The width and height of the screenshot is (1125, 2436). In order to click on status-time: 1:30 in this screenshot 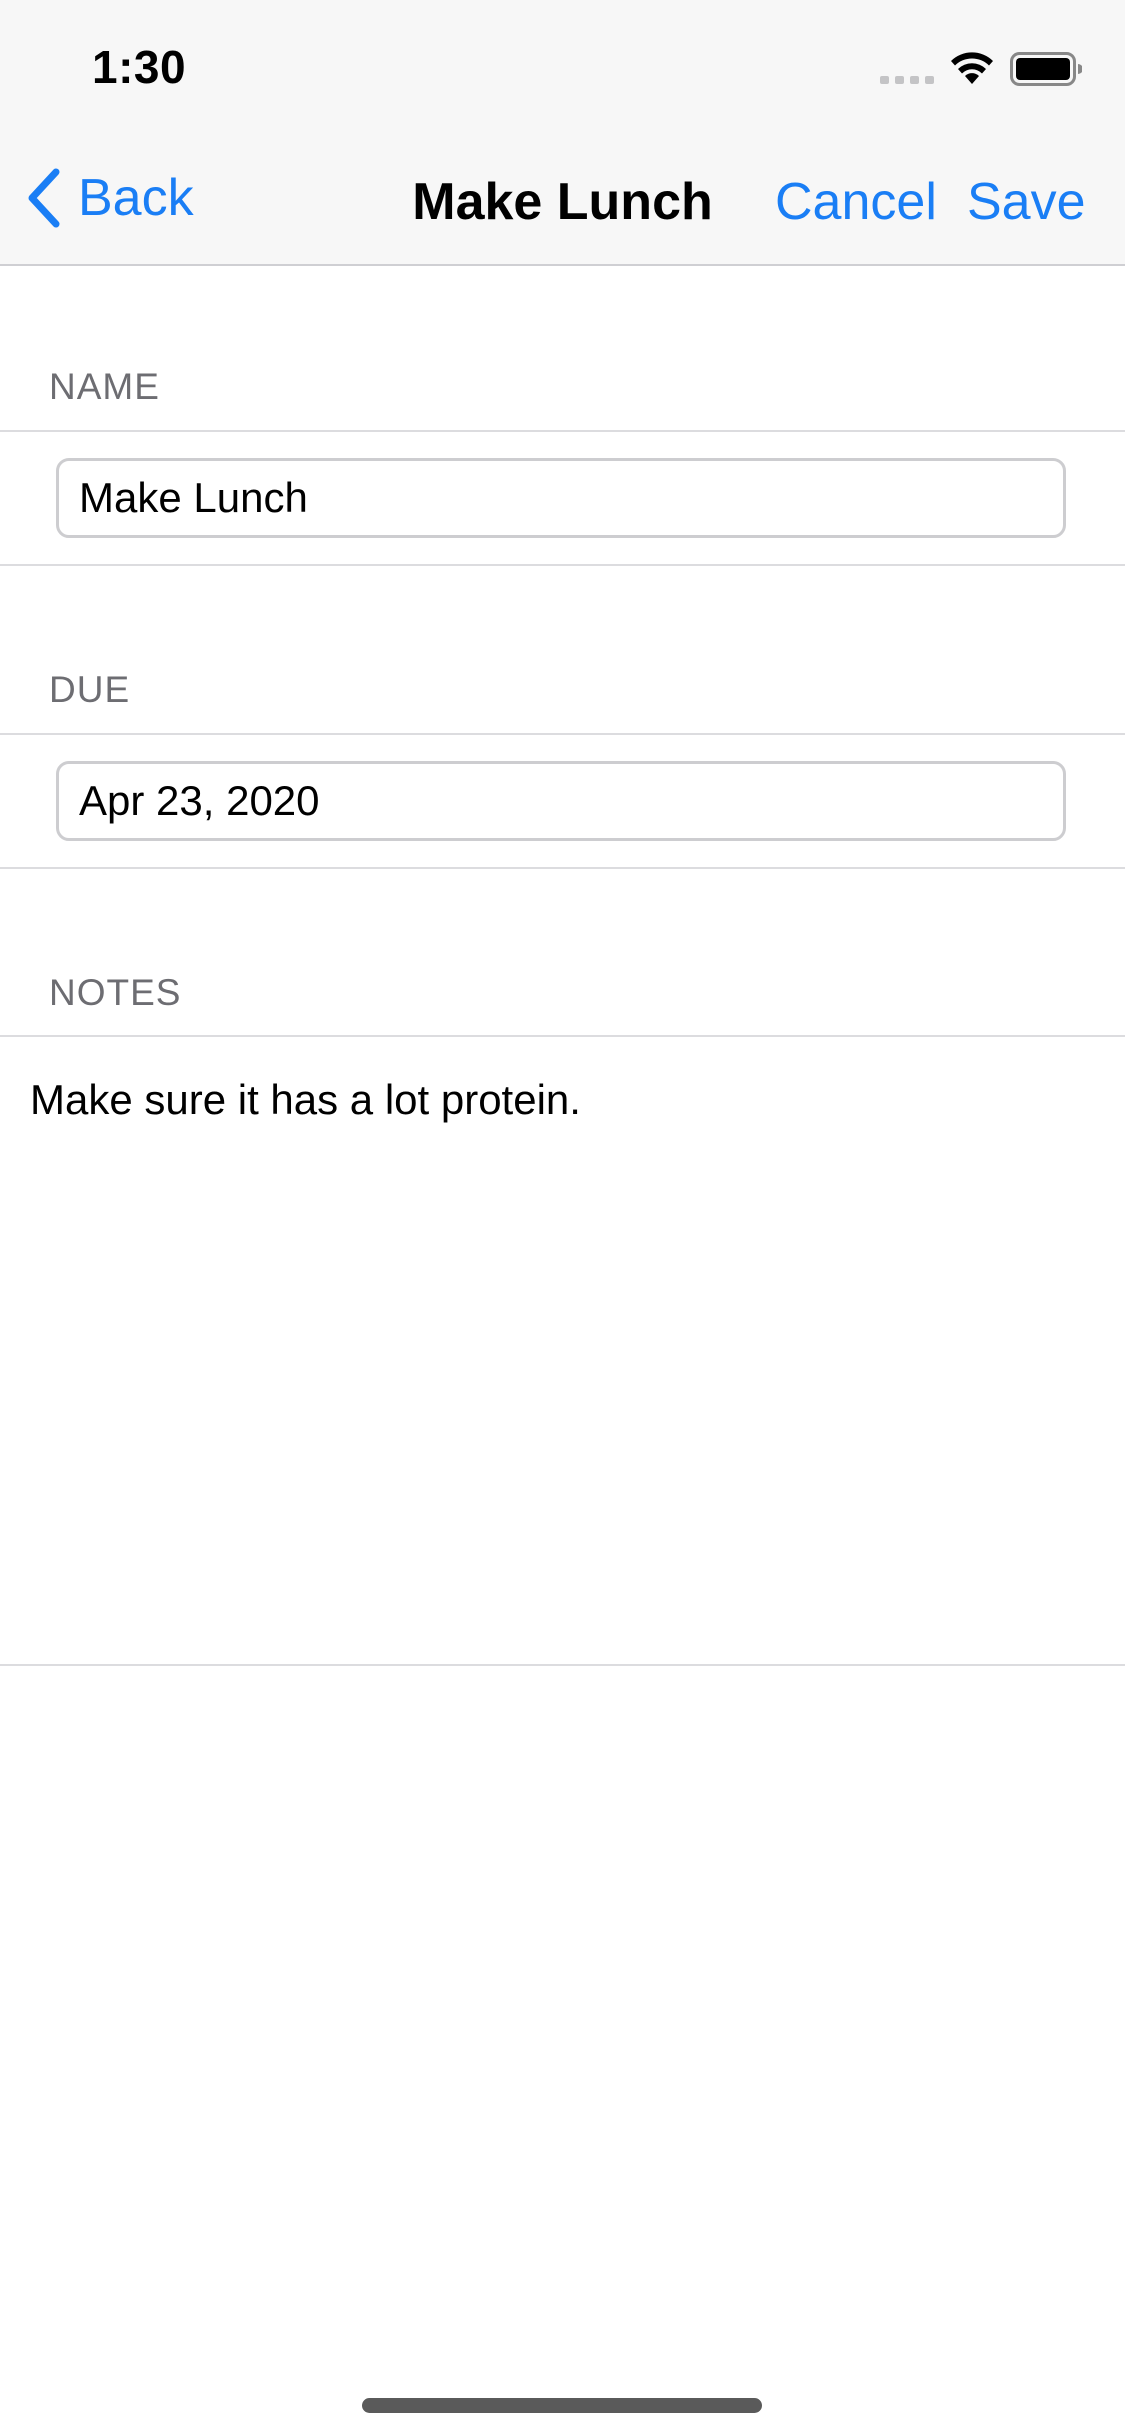, I will do `click(139, 67)`.